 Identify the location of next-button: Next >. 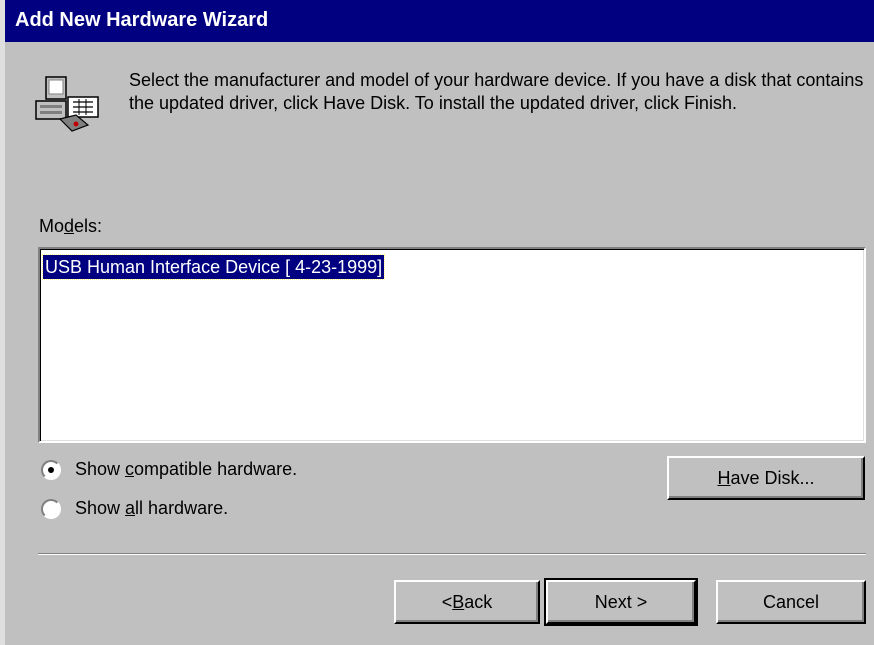
(621, 602).